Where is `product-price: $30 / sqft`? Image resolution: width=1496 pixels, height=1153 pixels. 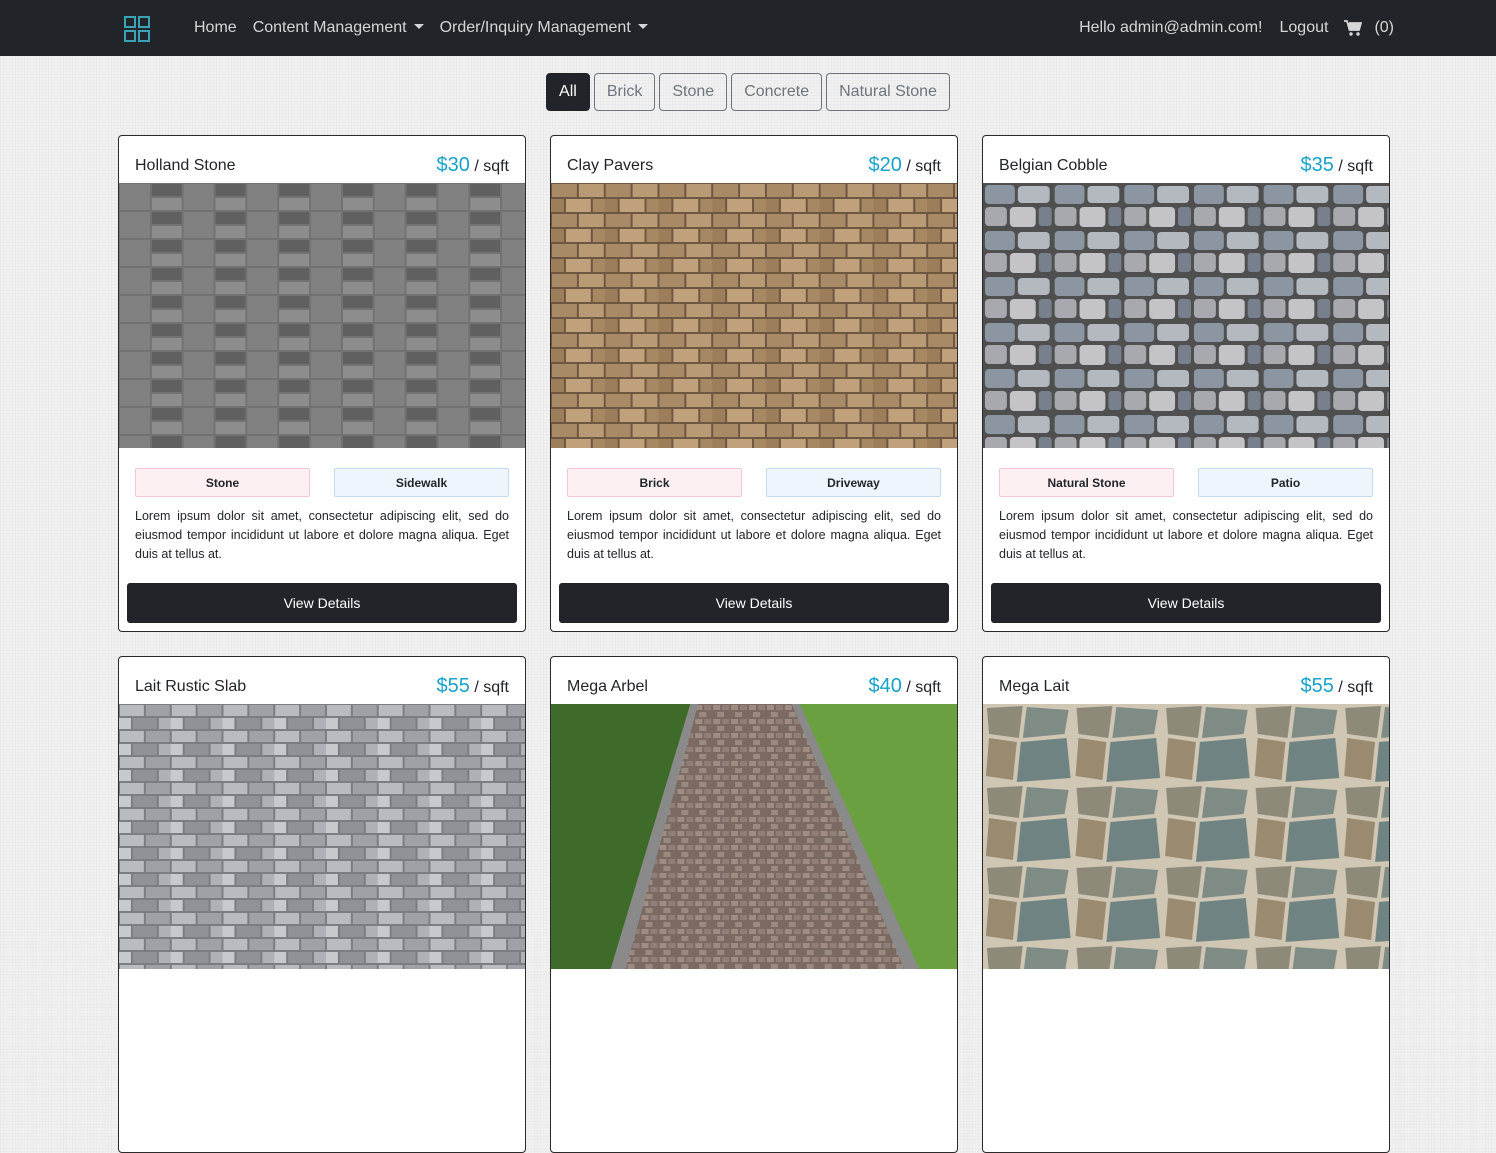
product-price: $30 / sqft is located at coordinates (473, 165).